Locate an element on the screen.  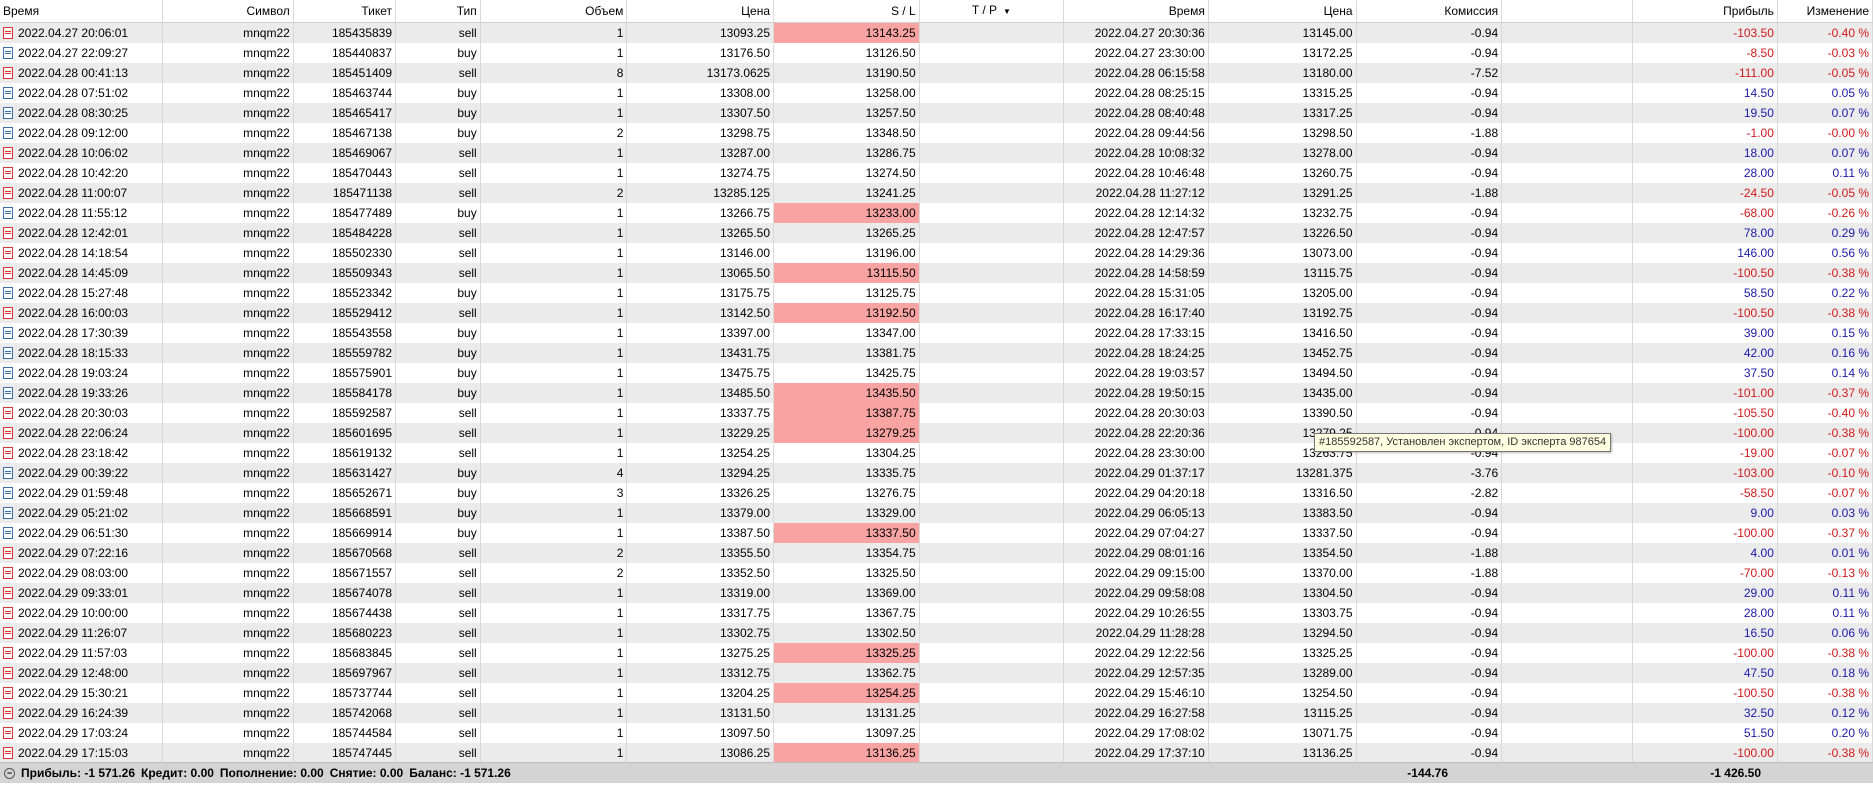
header-close-time: Время is located at coordinates (1136, 11).